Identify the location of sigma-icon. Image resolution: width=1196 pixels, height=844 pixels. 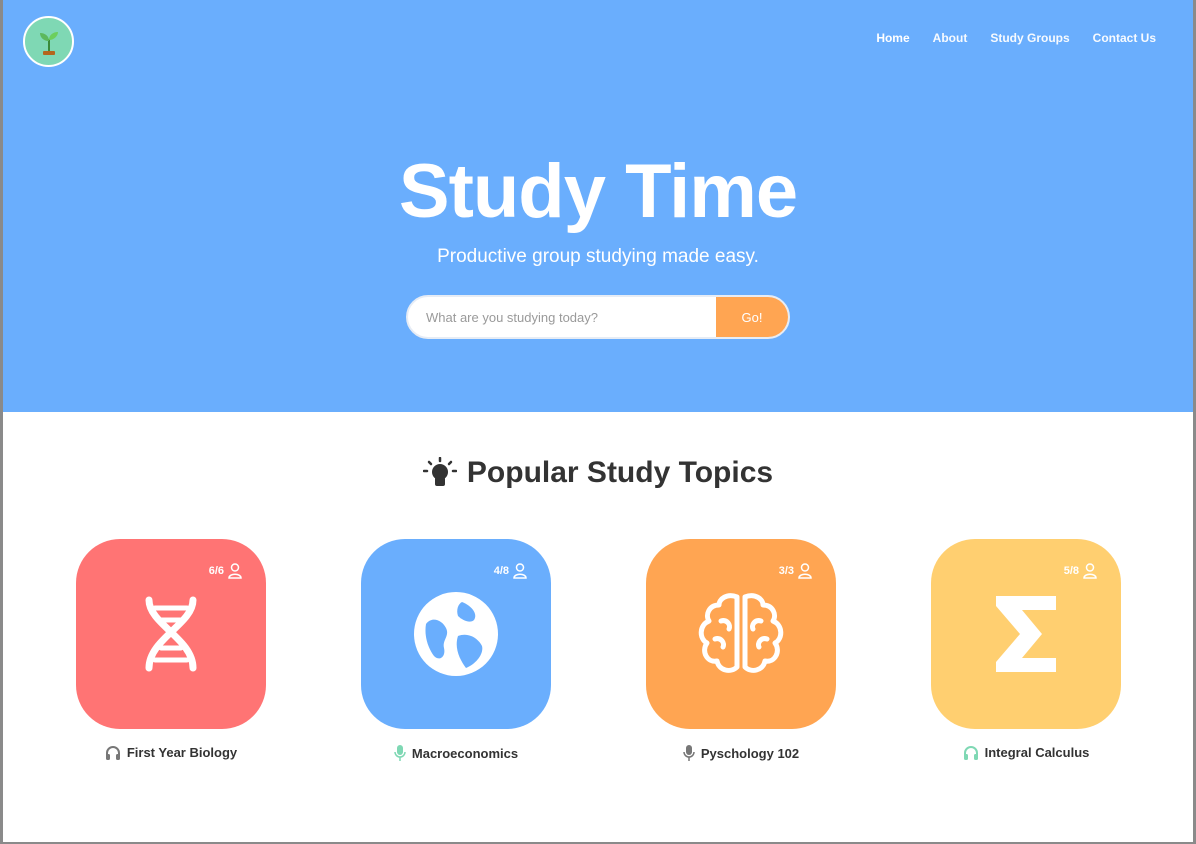
(1026, 634).